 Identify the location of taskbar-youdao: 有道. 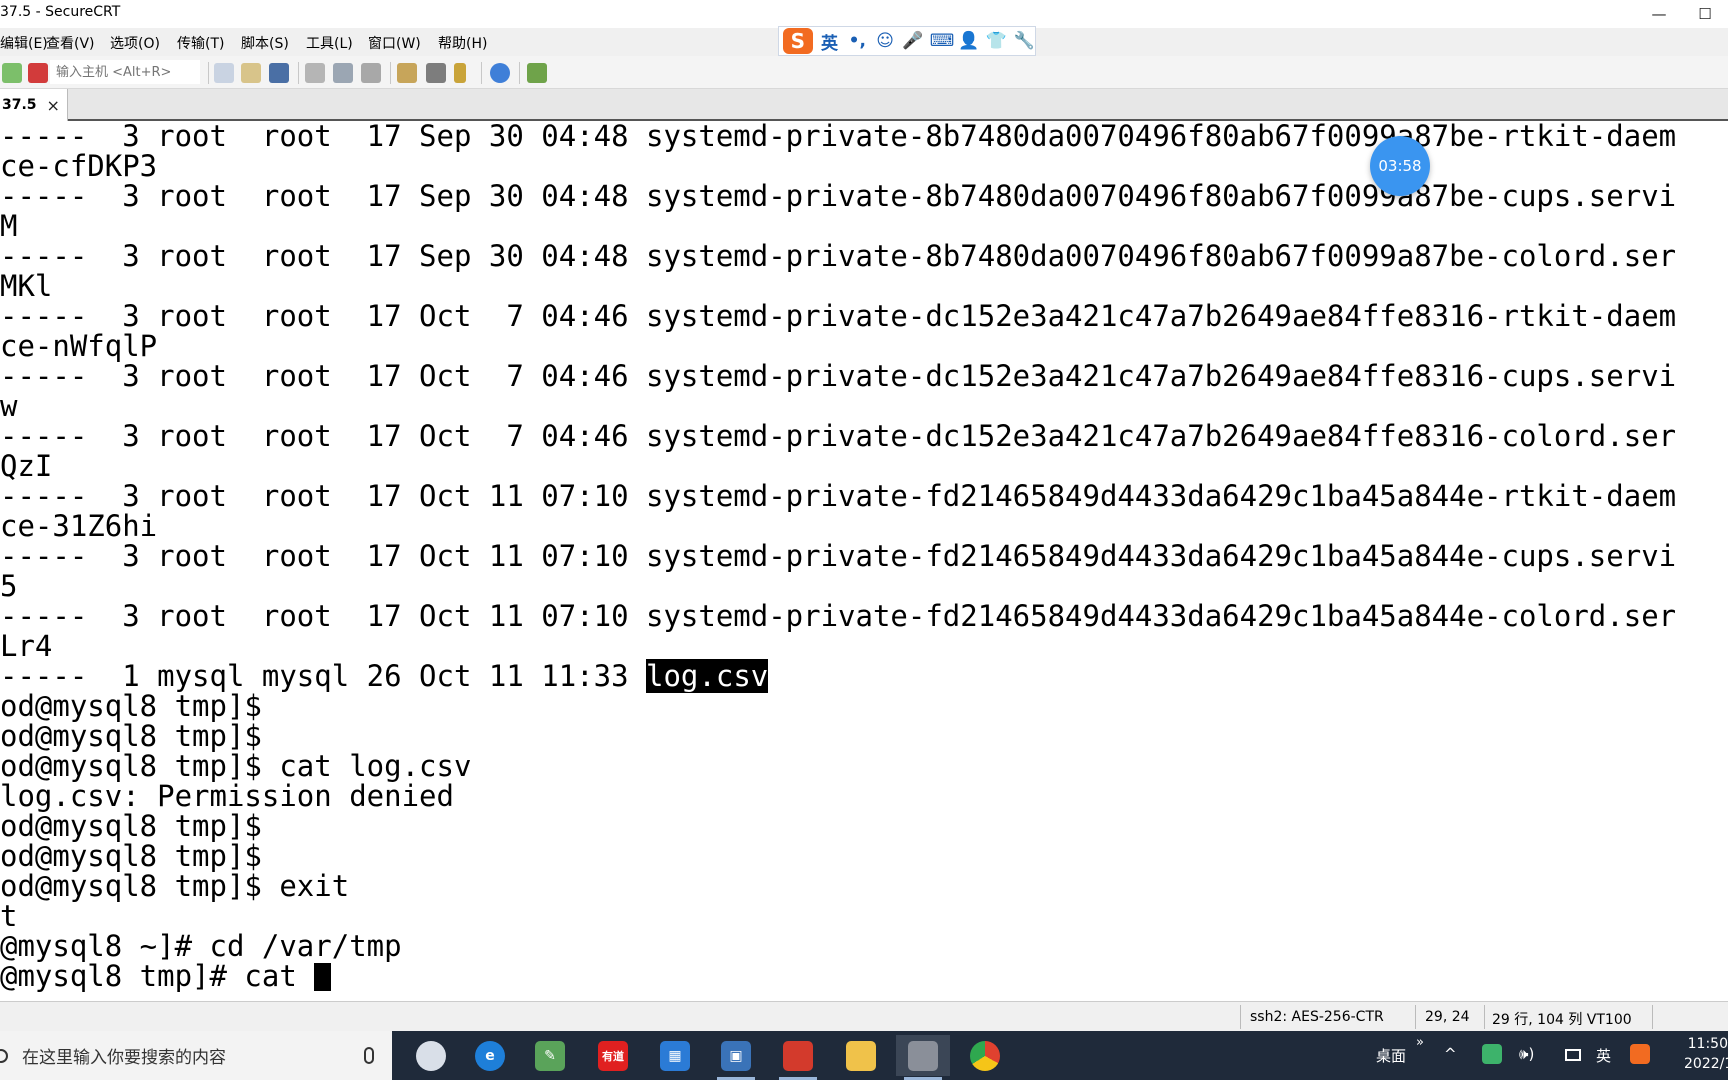
(613, 1055).